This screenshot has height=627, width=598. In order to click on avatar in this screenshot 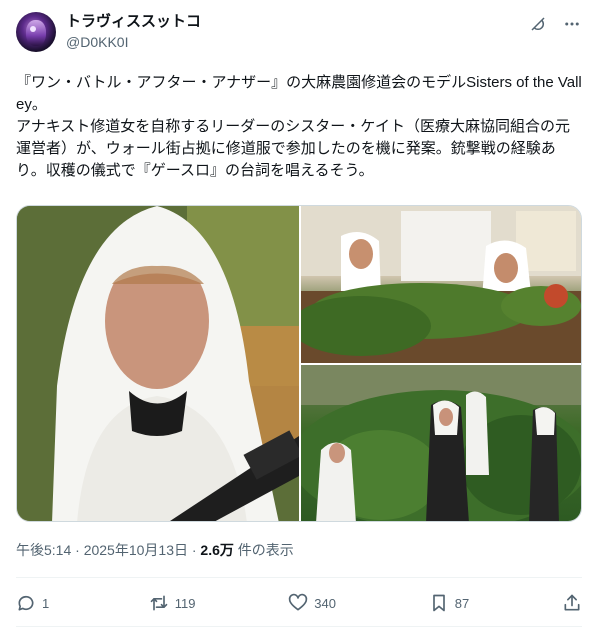, I will do `click(36, 32)`.